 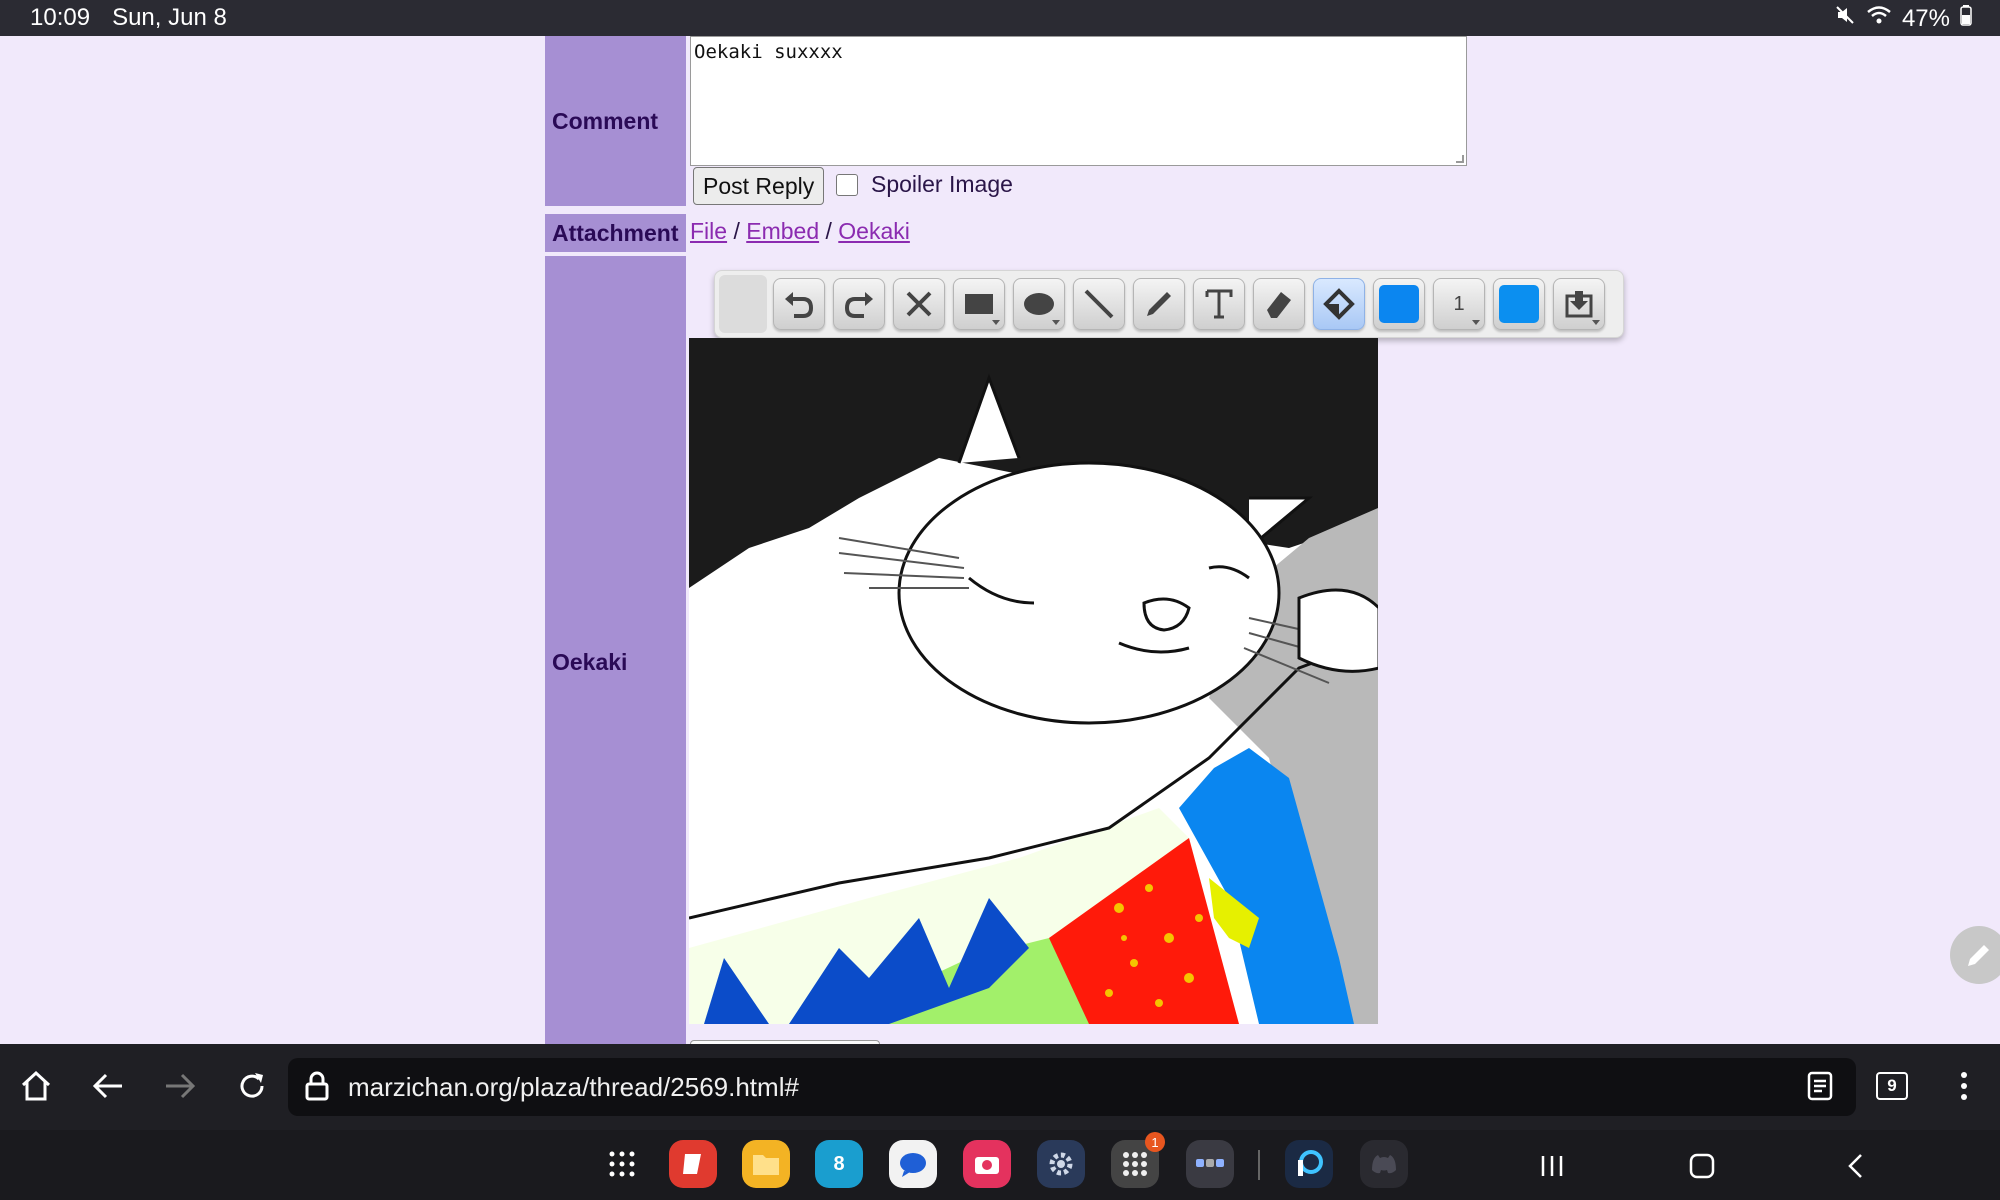 What do you see at coordinates (615, 233) in the screenshot?
I see `attachment-label: Attachment` at bounding box center [615, 233].